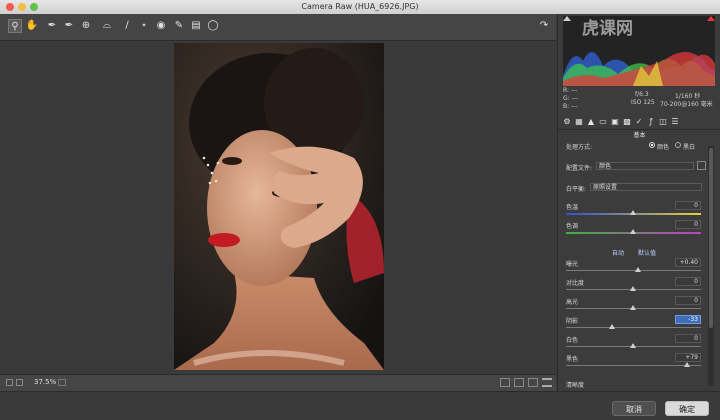 This screenshot has width=720, height=420. I want to click on copy-settings-icon, so click(533, 382).